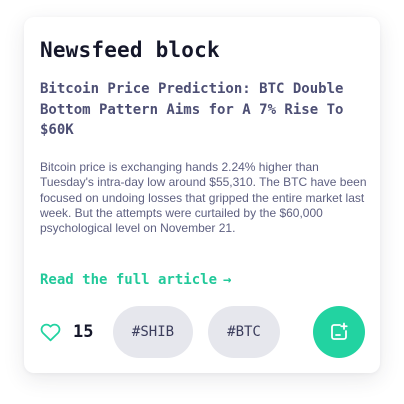 Image resolution: width=404 pixels, height=404 pixels. I want to click on add-to-collection-button, so click(339, 332).